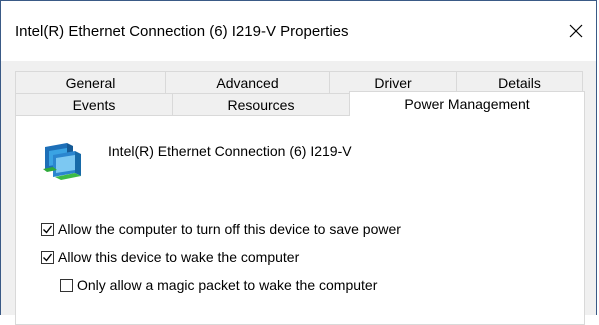 The width and height of the screenshot is (599, 325). What do you see at coordinates (261, 104) in the screenshot?
I see `tab-resources: Resources` at bounding box center [261, 104].